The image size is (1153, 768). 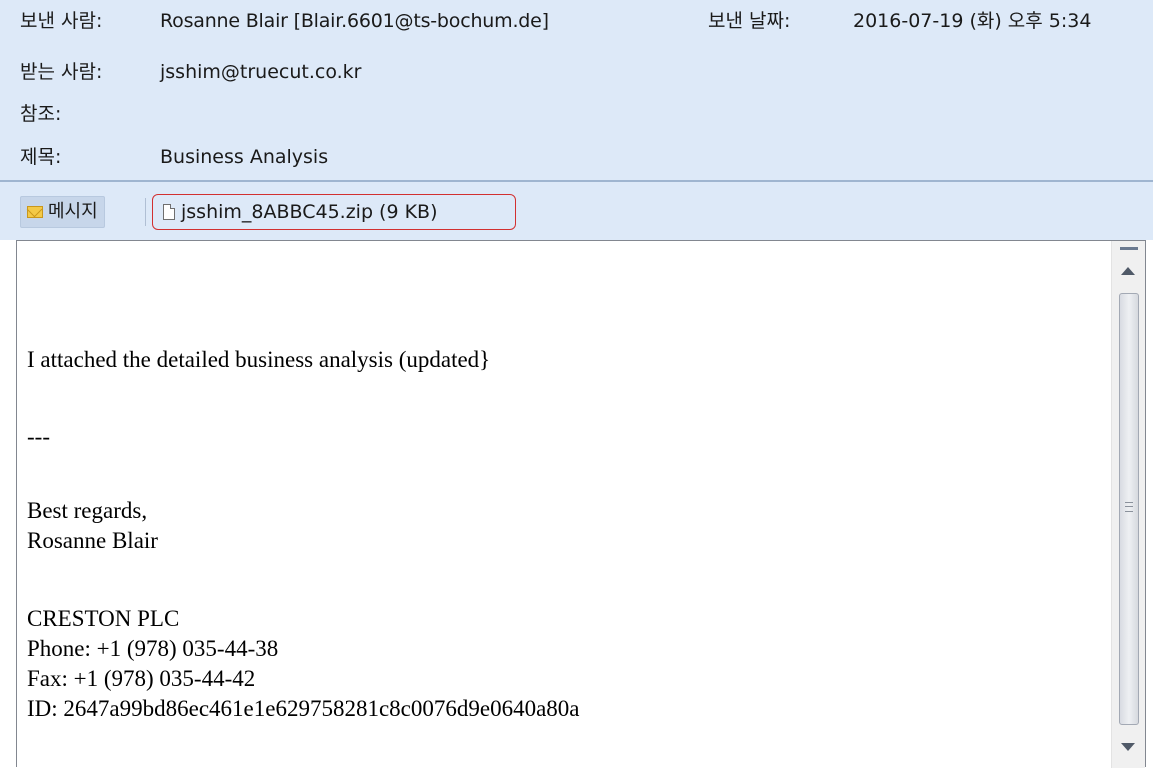 What do you see at coordinates (169, 212) in the screenshot?
I see `file-icon` at bounding box center [169, 212].